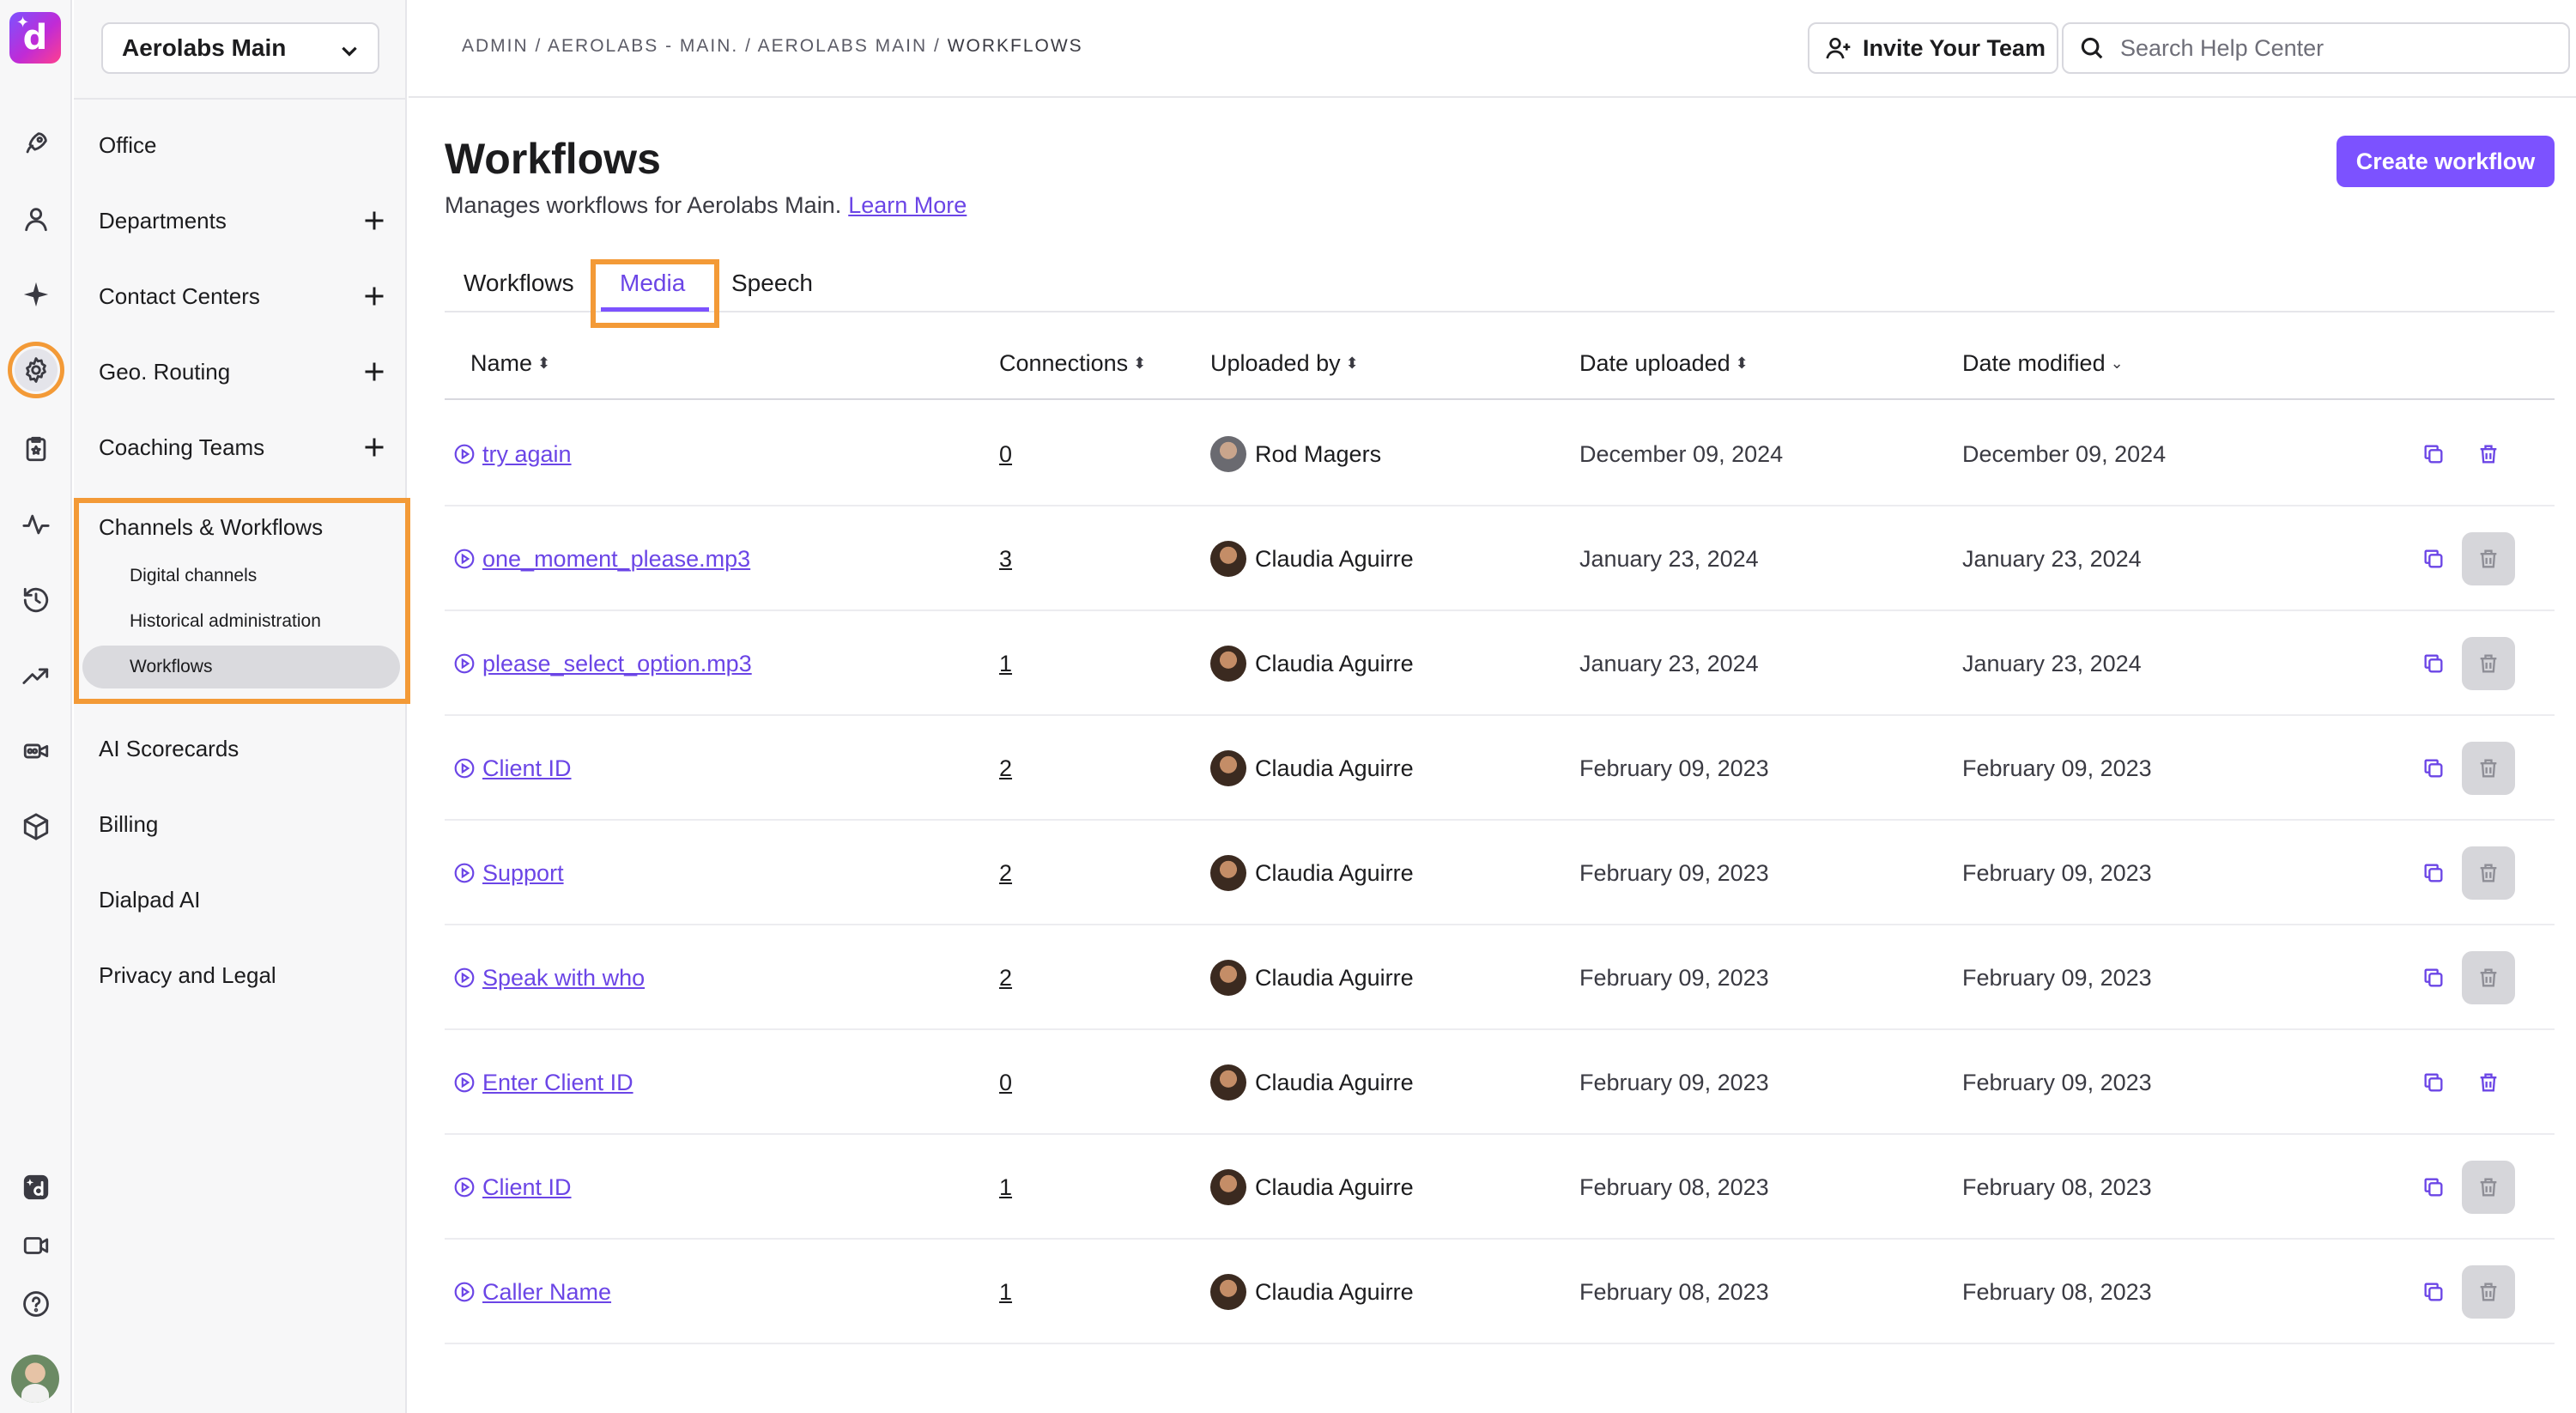  What do you see at coordinates (240, 145) in the screenshot?
I see `sidebar-item-office: Office` at bounding box center [240, 145].